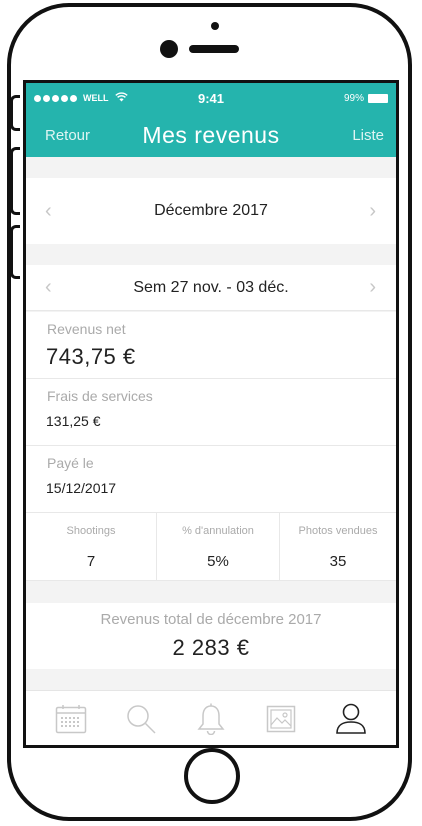 This screenshot has width=422, height=826. Describe the element at coordinates (211, 647) in the screenshot. I see `monthly-total-value: 2 283 €` at that location.